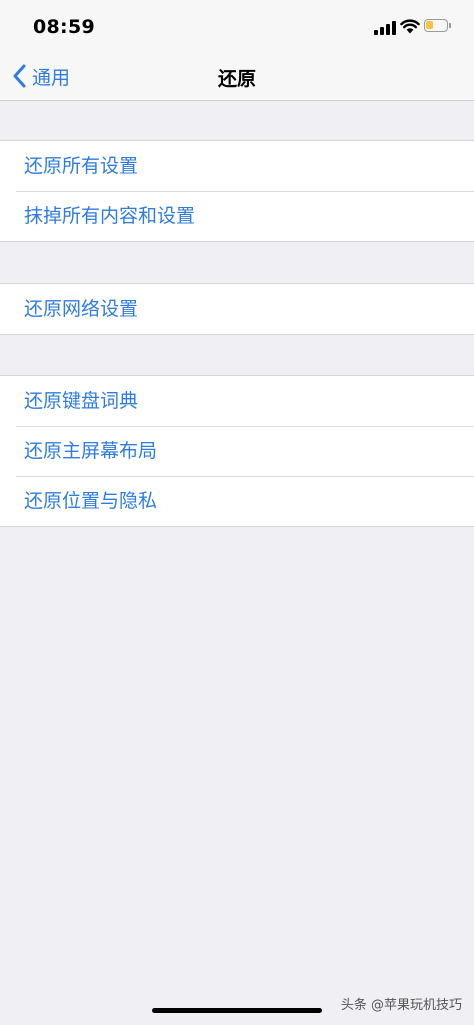  What do you see at coordinates (237, 166) in the screenshot?
I see `reset-all-settings-item: 还原所有设置` at bounding box center [237, 166].